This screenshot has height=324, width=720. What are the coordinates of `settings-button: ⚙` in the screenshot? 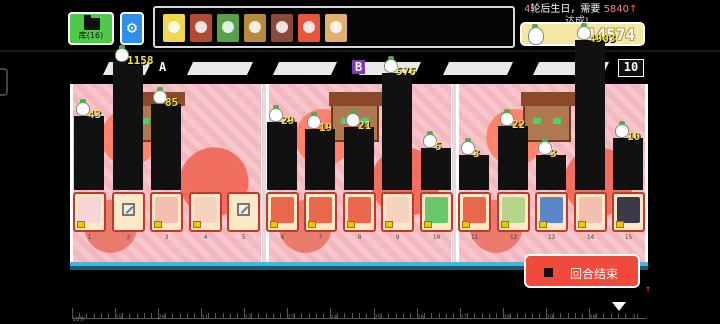 It's located at (132, 28).